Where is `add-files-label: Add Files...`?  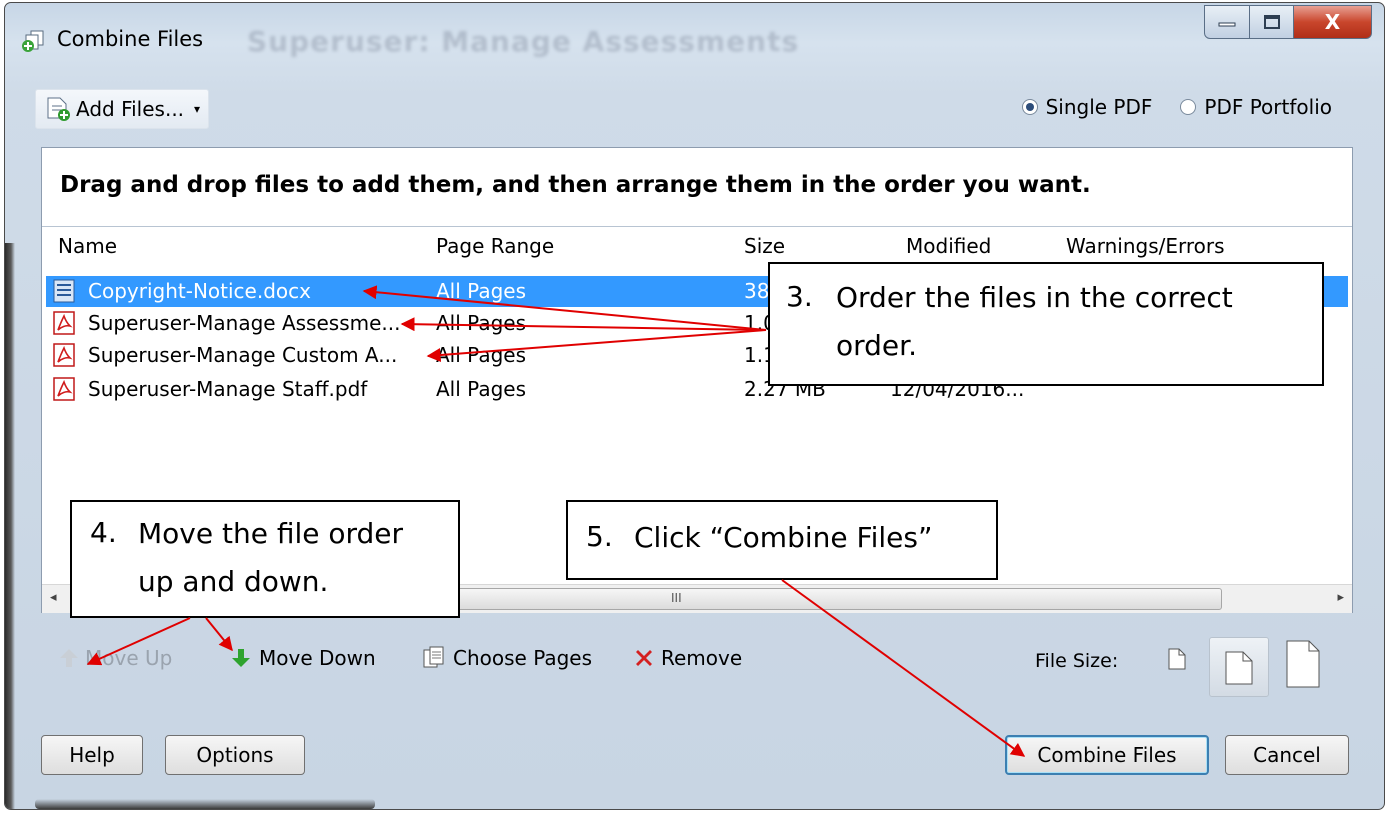
add-files-label: Add Files... is located at coordinates (130, 109).